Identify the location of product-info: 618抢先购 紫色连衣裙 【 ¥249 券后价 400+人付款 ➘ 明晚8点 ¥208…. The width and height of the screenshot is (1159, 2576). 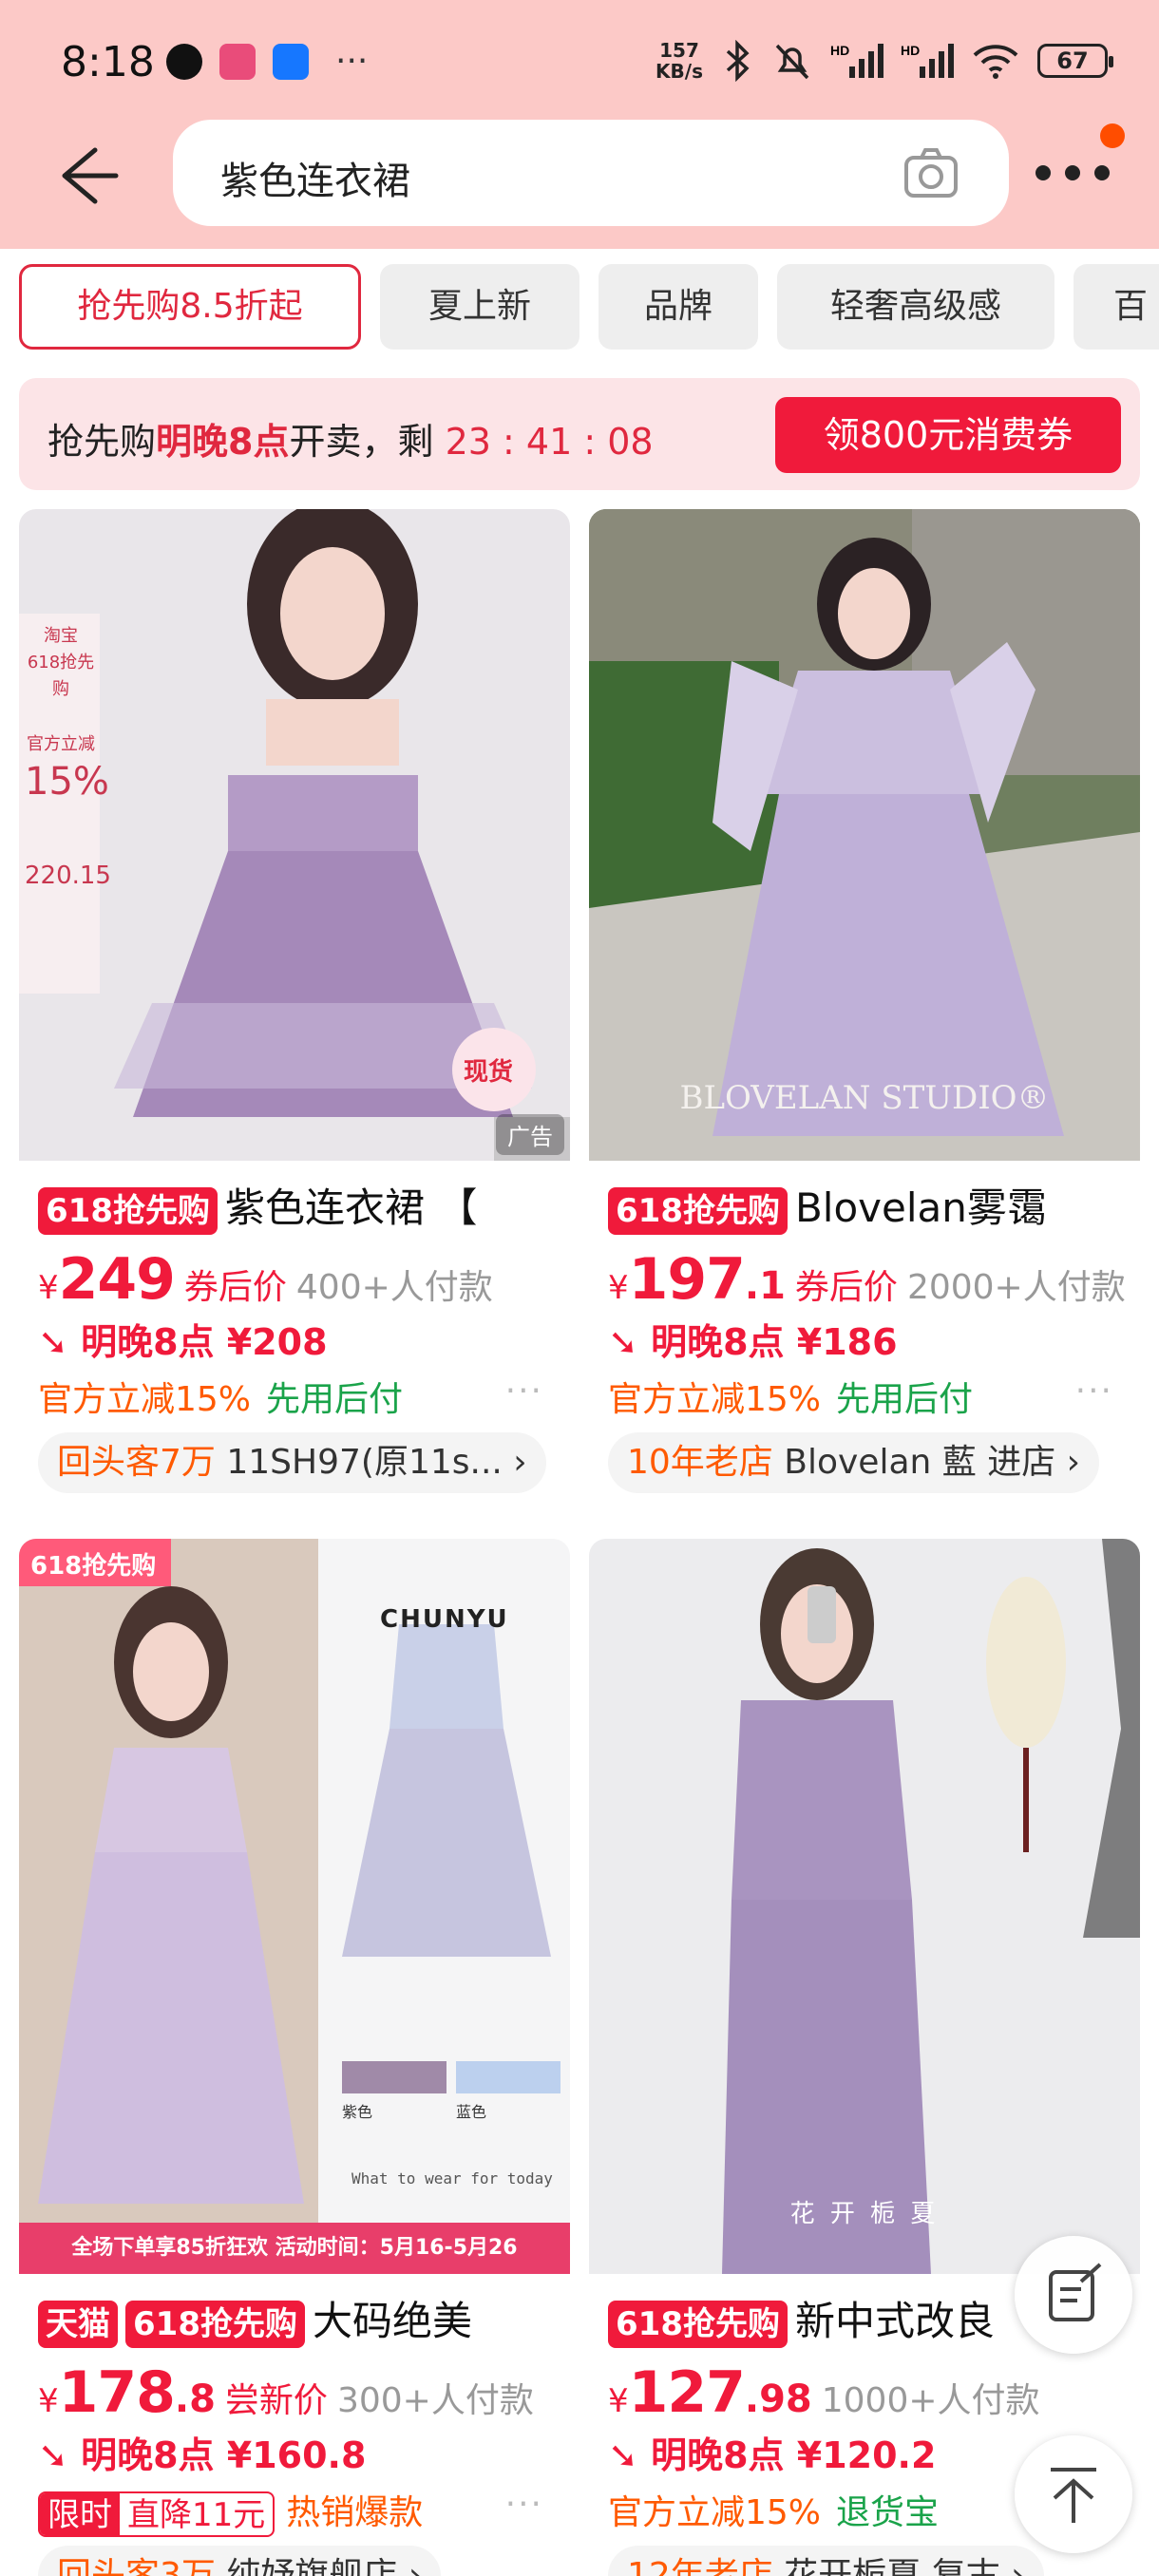
(294, 1338).